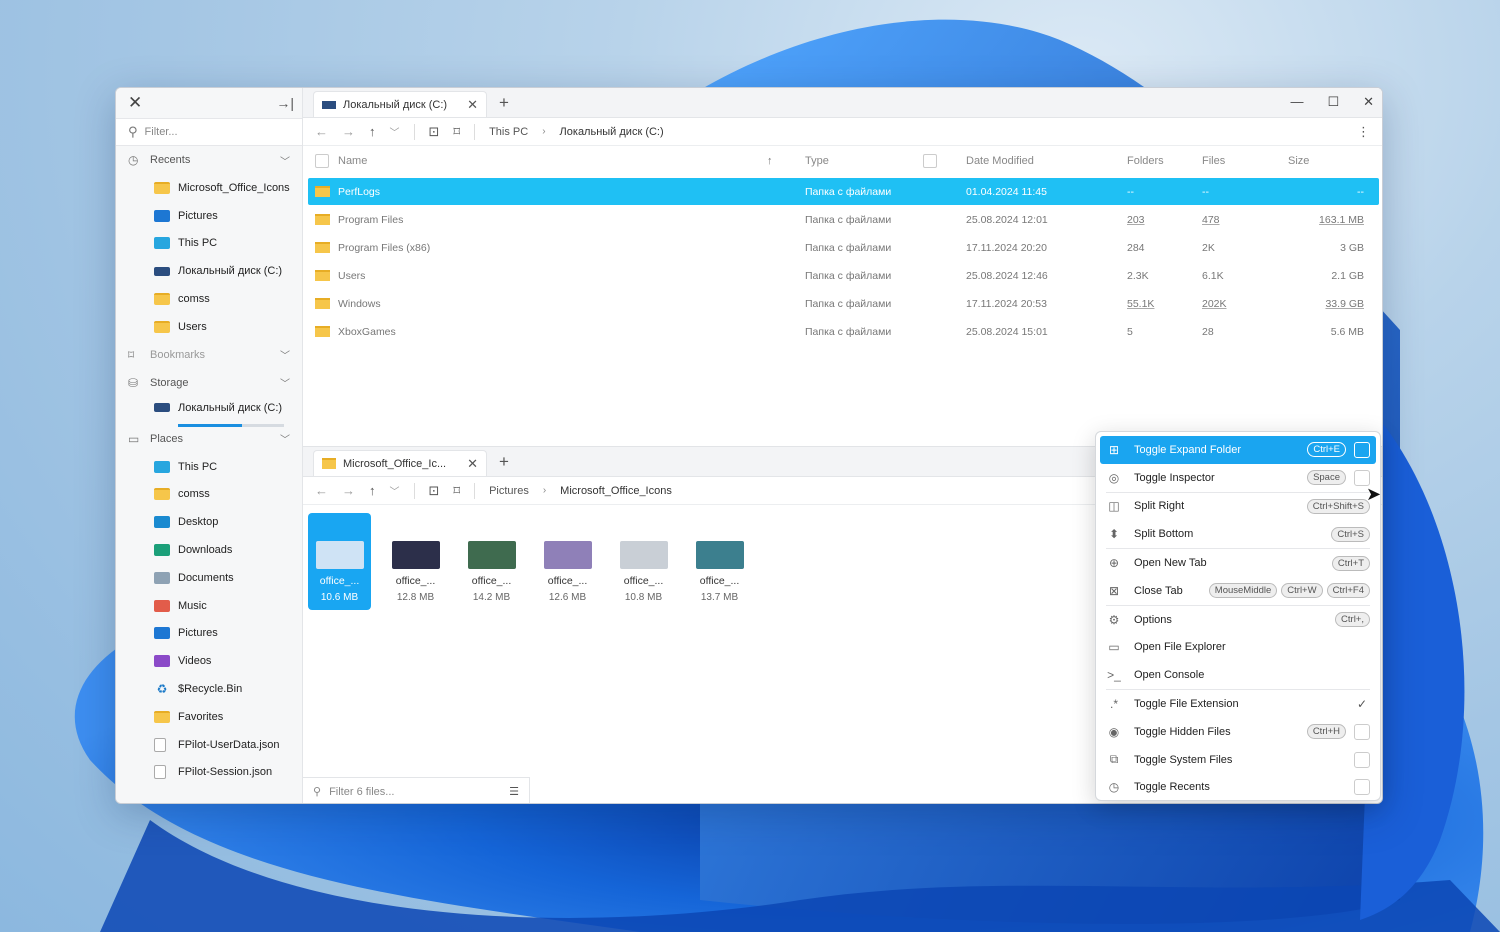 Image resolution: width=1500 pixels, height=932 pixels. What do you see at coordinates (1238, 648) in the screenshot?
I see `menu-item-open-file-explorer: ▭ Open File Explorer` at bounding box center [1238, 648].